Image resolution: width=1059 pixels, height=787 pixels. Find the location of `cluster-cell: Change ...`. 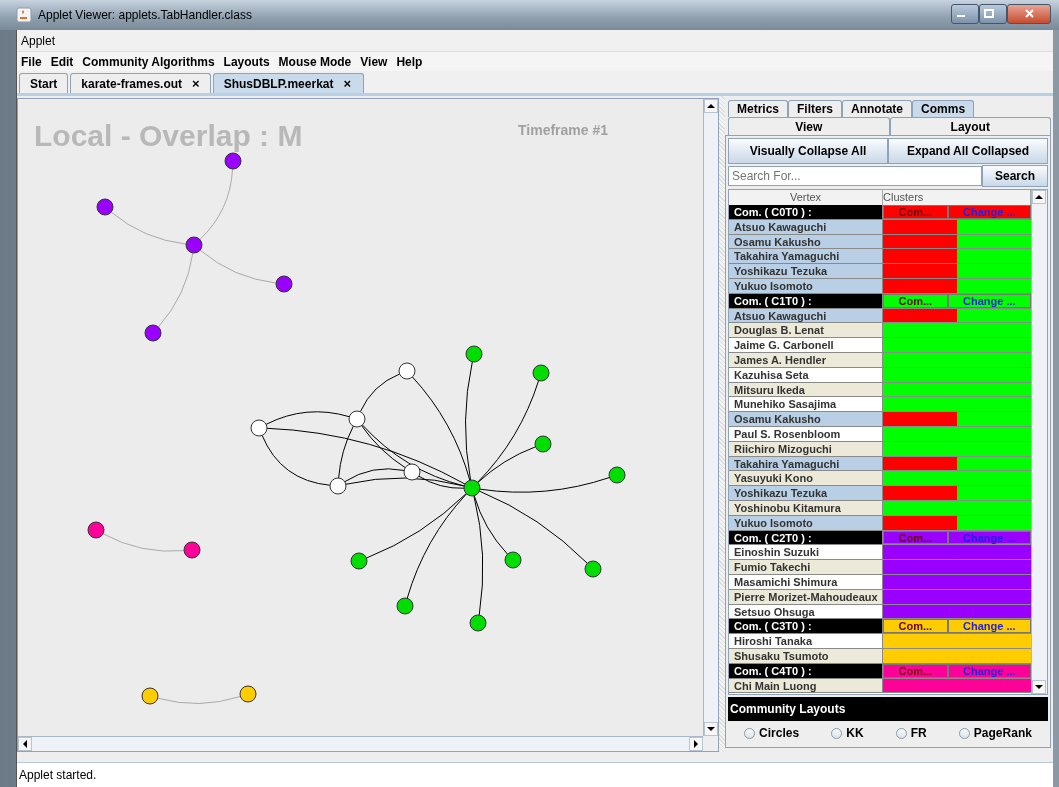

cluster-cell: Change ... is located at coordinates (989, 626).